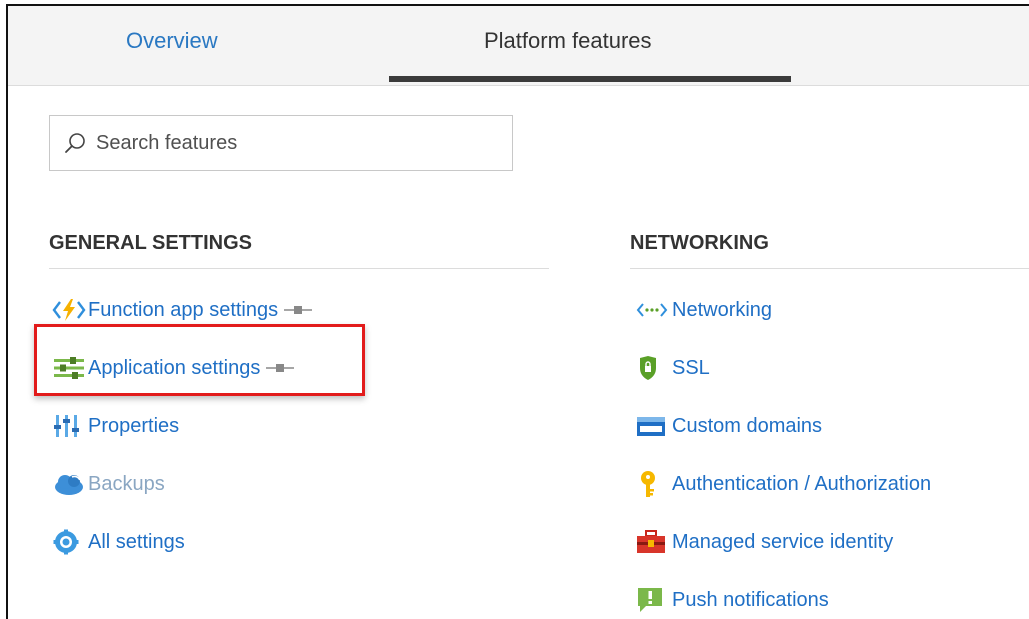 Image resolution: width=1029 pixels, height=619 pixels. What do you see at coordinates (750, 599) in the screenshot?
I see `push-notifications-label: Push notifications` at bounding box center [750, 599].